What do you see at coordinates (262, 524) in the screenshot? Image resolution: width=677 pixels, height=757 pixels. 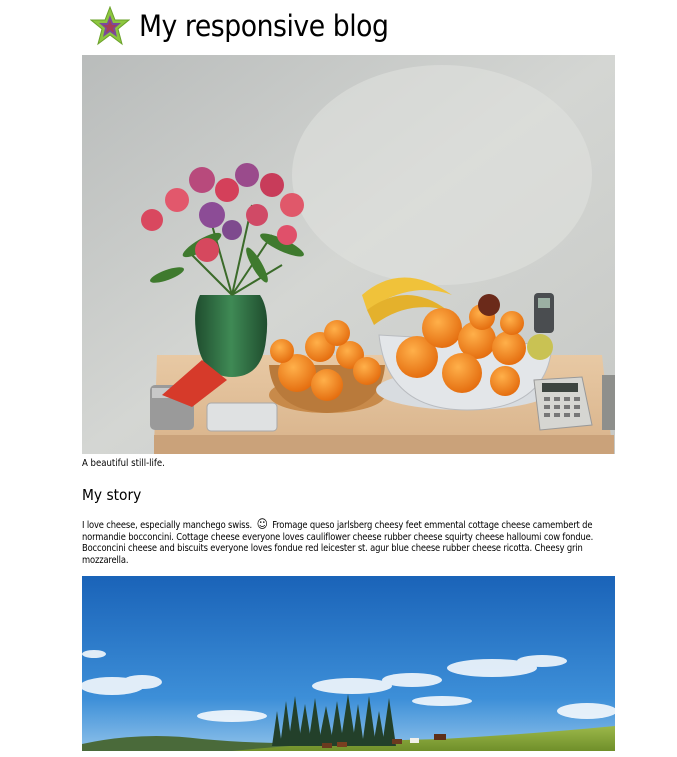 I see `smiley-face-icon: ☺` at bounding box center [262, 524].